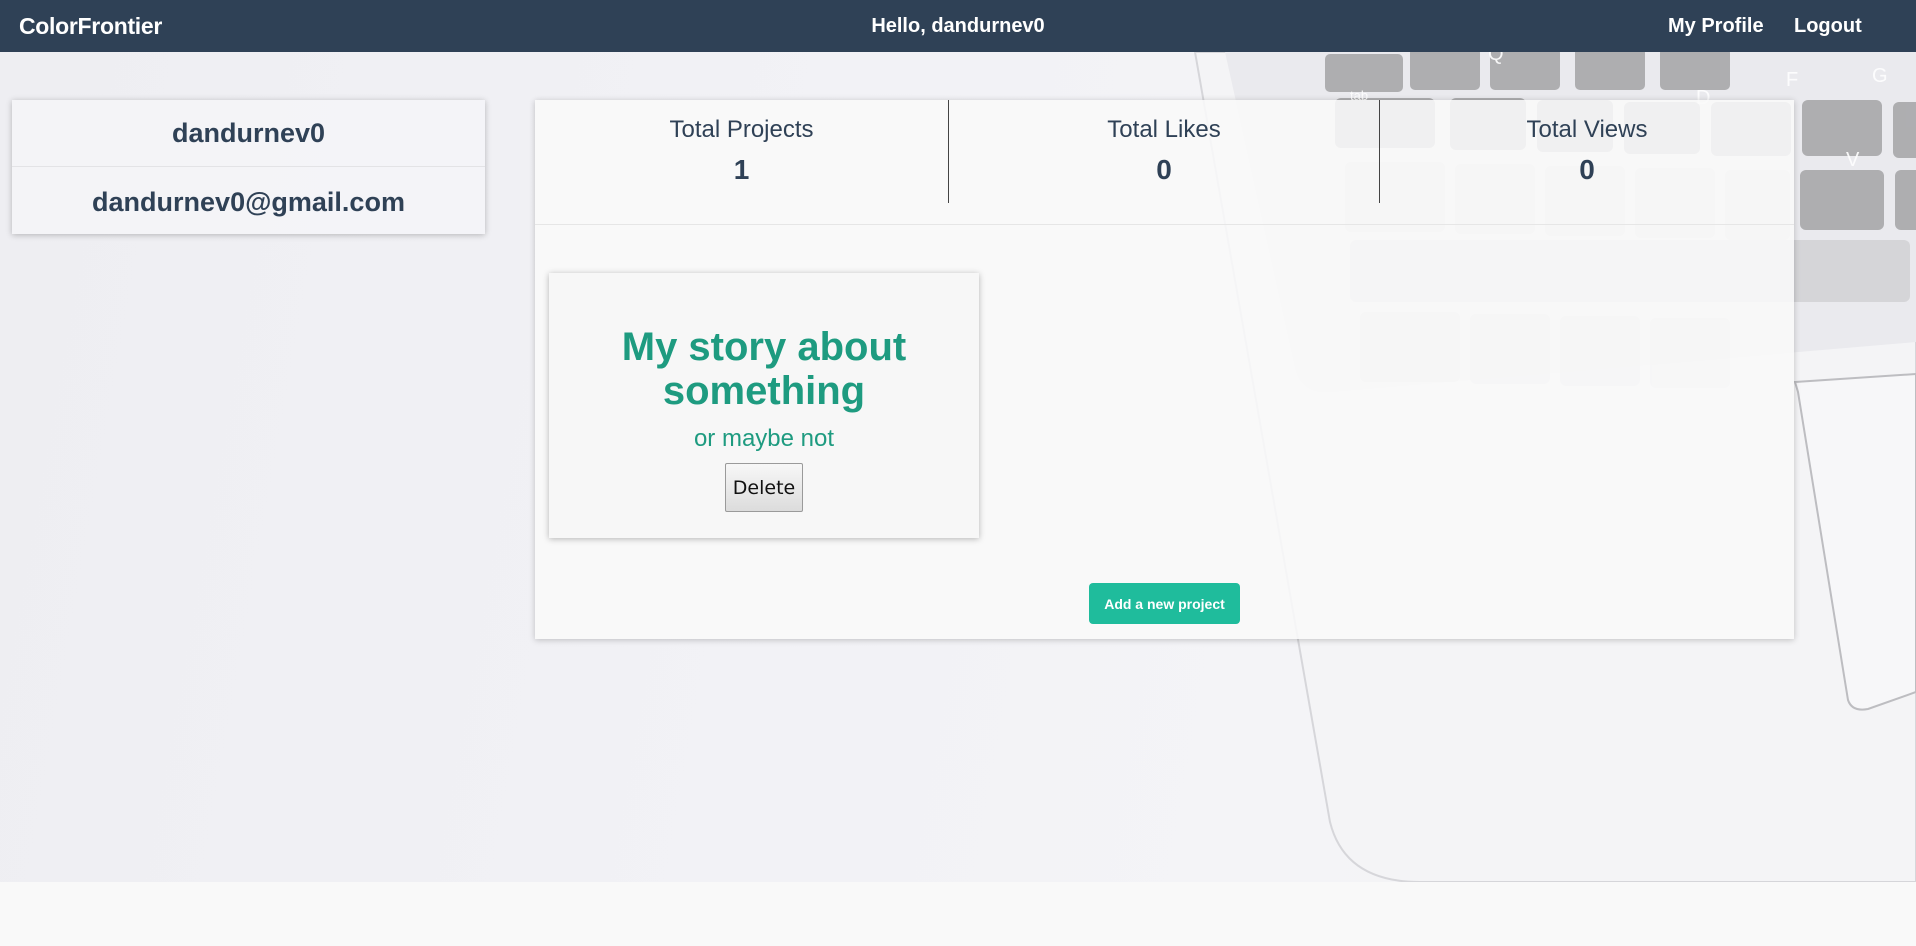 The height and width of the screenshot is (946, 1916). I want to click on user-info-card: dandurnev0 dandurnev0@gmail.com, so click(248, 167).